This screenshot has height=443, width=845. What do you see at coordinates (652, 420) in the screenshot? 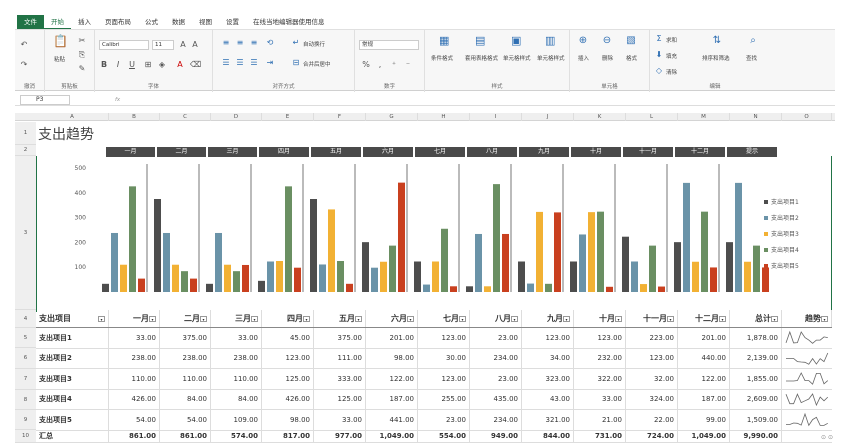
I see `table-cell: 22.00` at bounding box center [652, 420].